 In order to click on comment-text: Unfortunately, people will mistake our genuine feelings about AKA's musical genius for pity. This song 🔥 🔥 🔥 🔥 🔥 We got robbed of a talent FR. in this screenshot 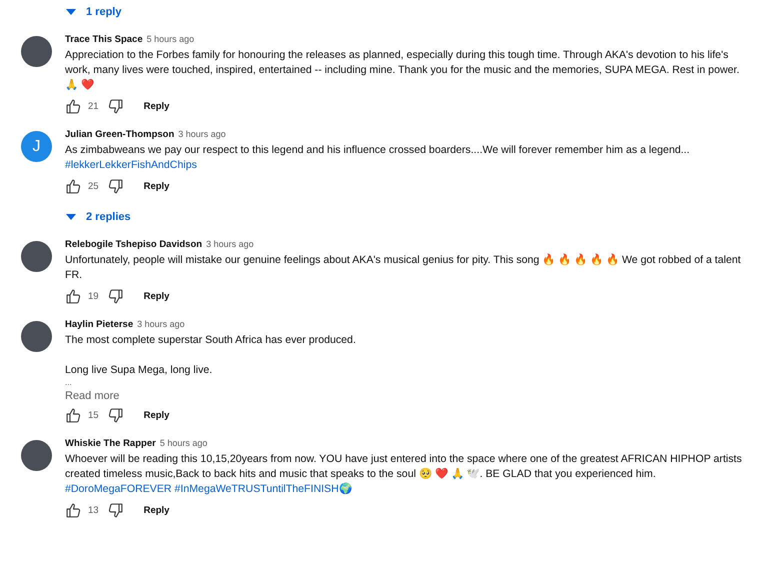, I will do `click(403, 268)`.